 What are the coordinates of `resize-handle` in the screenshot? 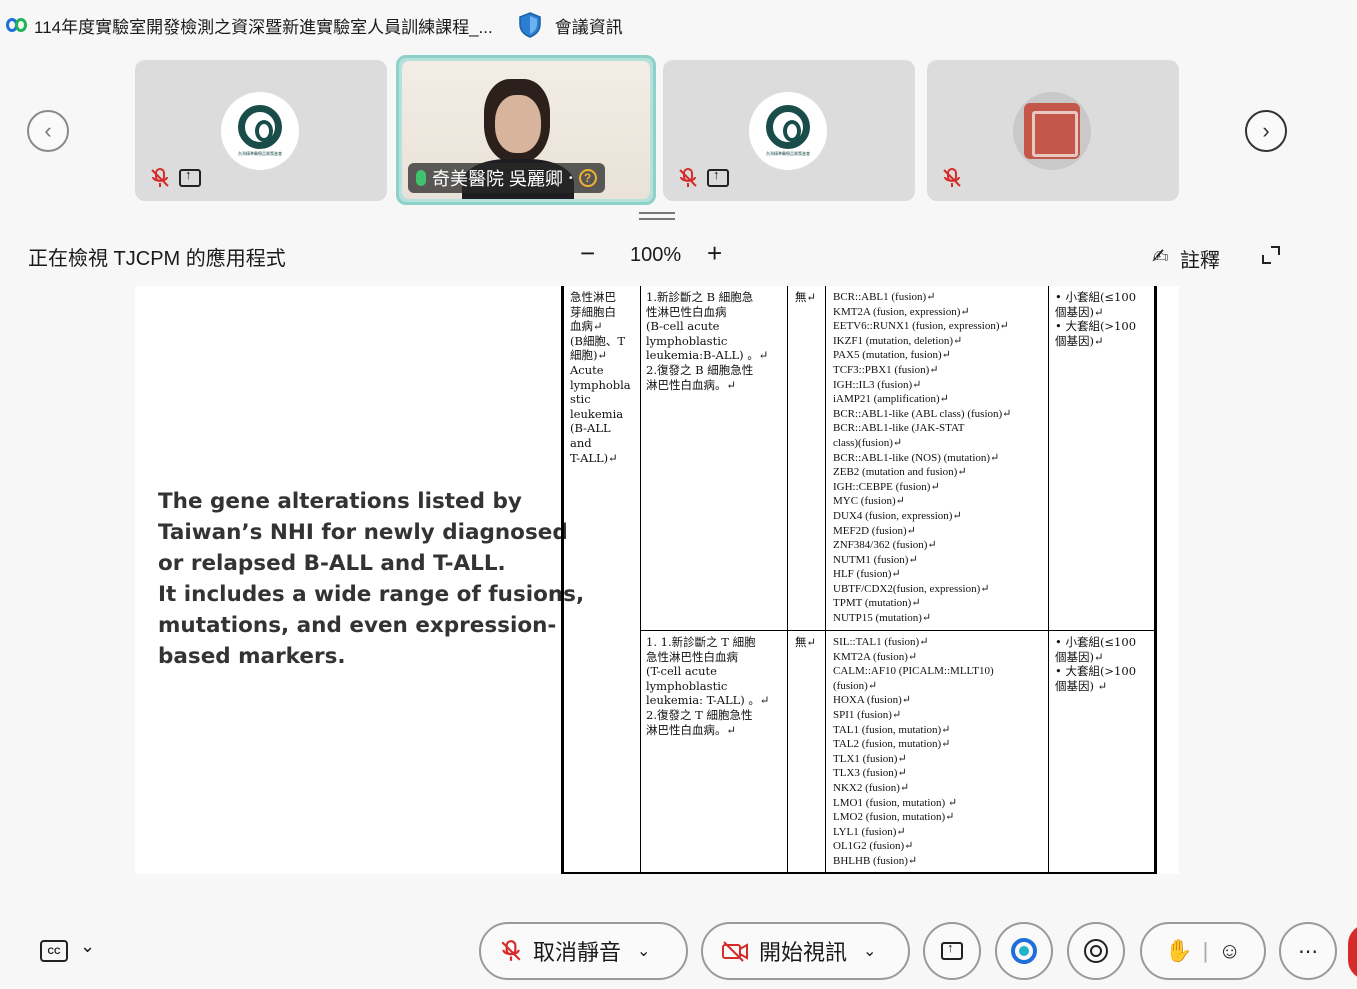 It's located at (657, 216).